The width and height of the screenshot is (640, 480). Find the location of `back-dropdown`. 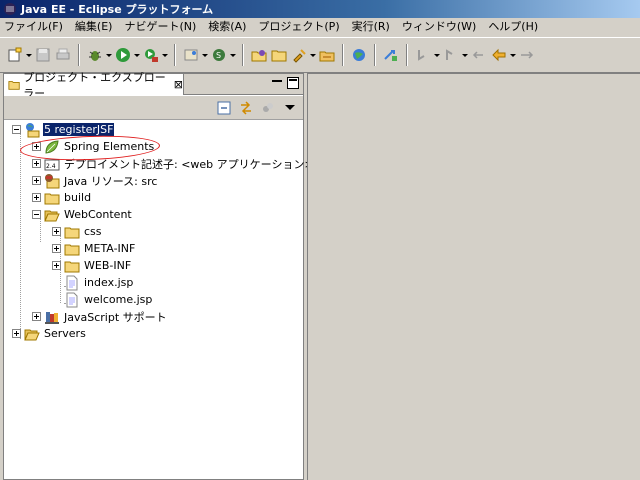

back-dropdown is located at coordinates (513, 55).